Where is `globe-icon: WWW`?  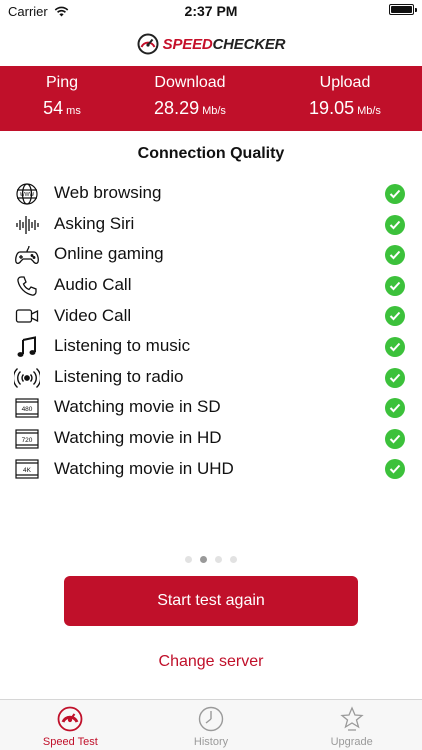
globe-icon: WWW is located at coordinates (27, 194).